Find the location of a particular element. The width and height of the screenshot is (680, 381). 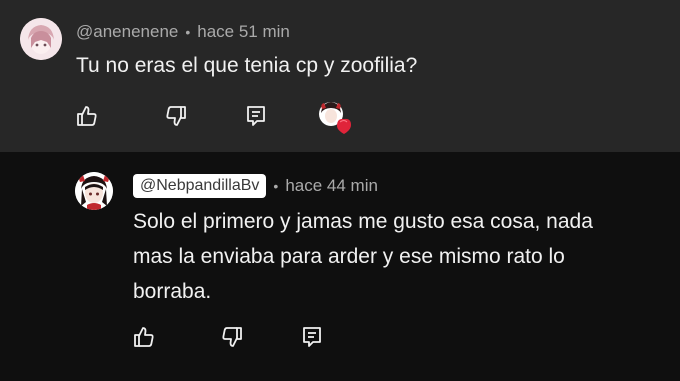

comment-timestamp: hace 51 min is located at coordinates (243, 32).